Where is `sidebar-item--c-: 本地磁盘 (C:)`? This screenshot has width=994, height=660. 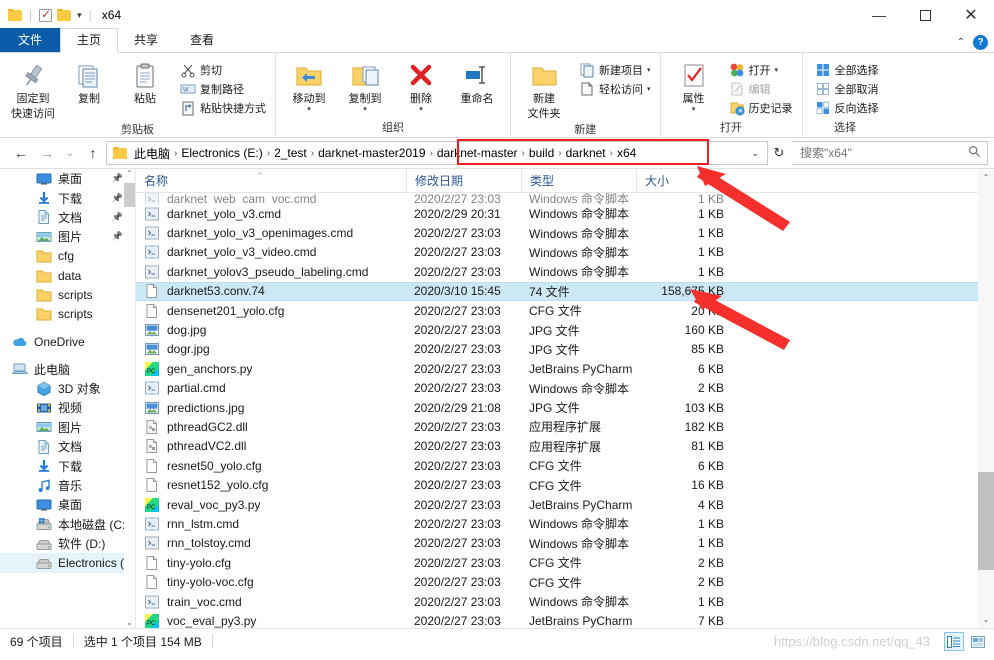
sidebar-item--c-: 本地磁盘 (C:) is located at coordinates (67, 524).